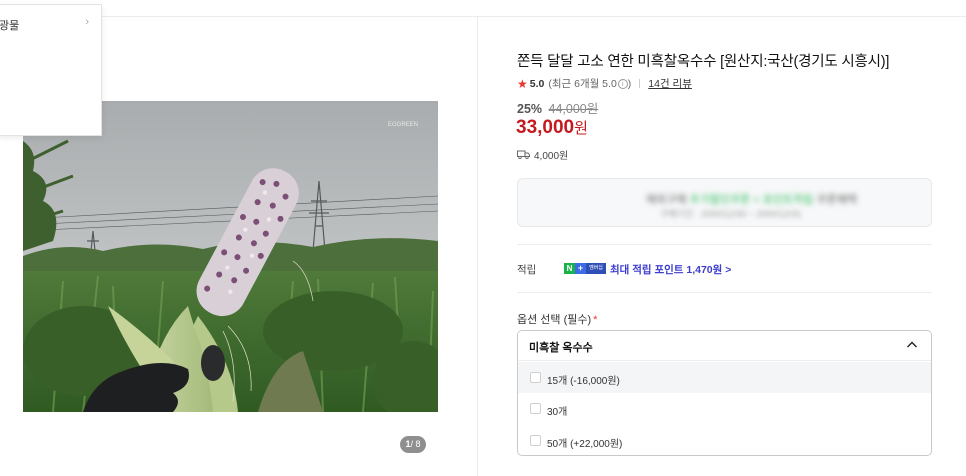  Describe the element at coordinates (87, 22) in the screenshot. I see `chevron-right-icon: ›` at that location.